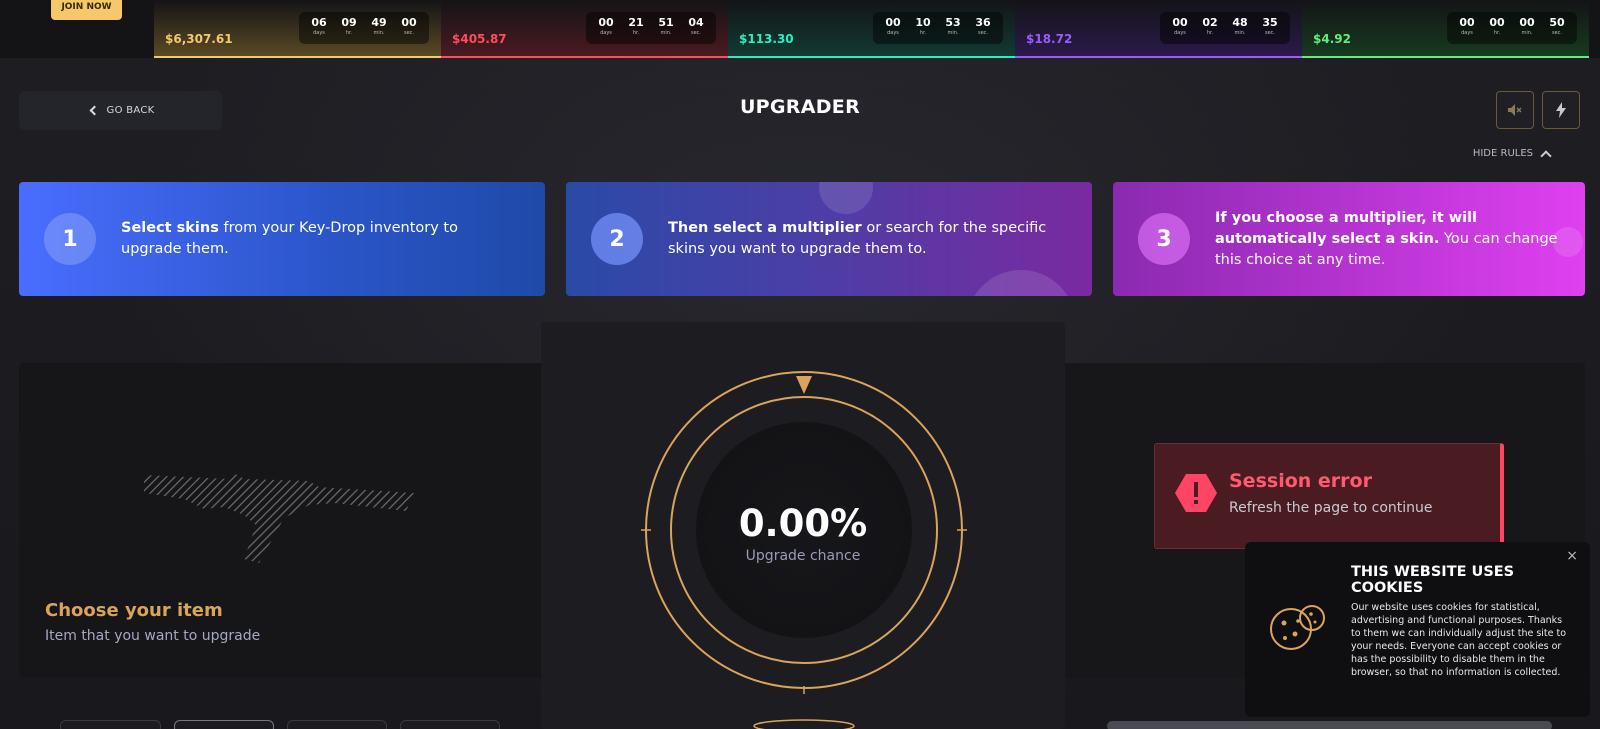 The image size is (1600, 729). I want to click on timer-unit: 51 min., so click(666, 28).